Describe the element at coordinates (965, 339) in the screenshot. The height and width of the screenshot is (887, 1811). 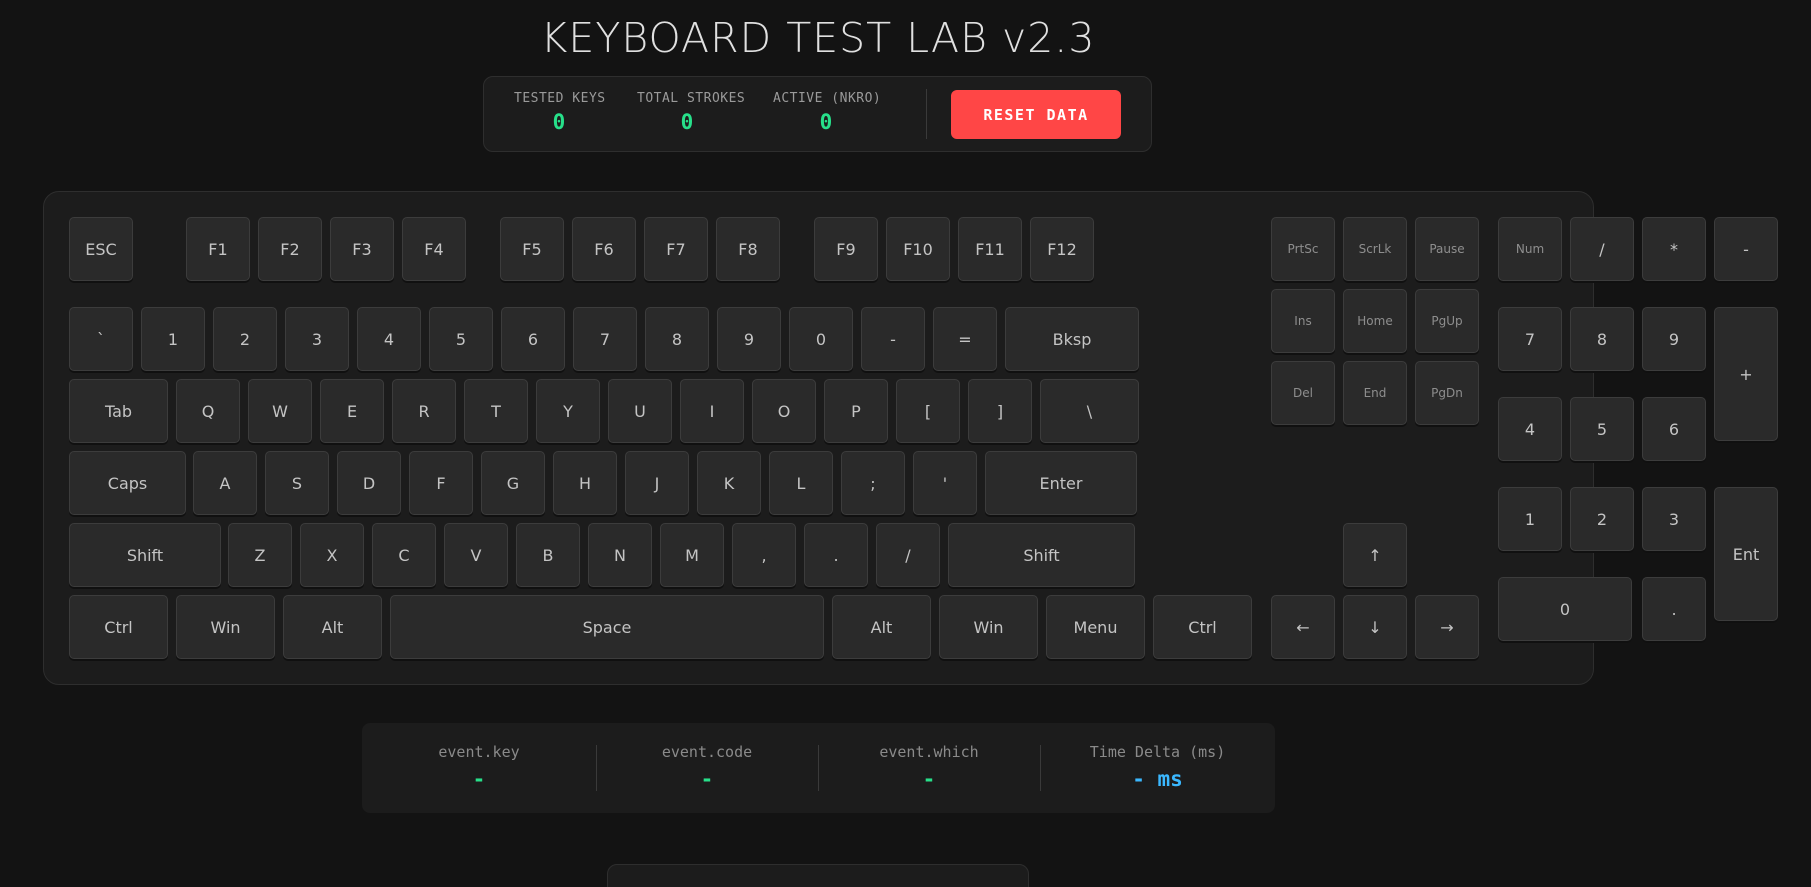
I see `key-equal: =` at that location.